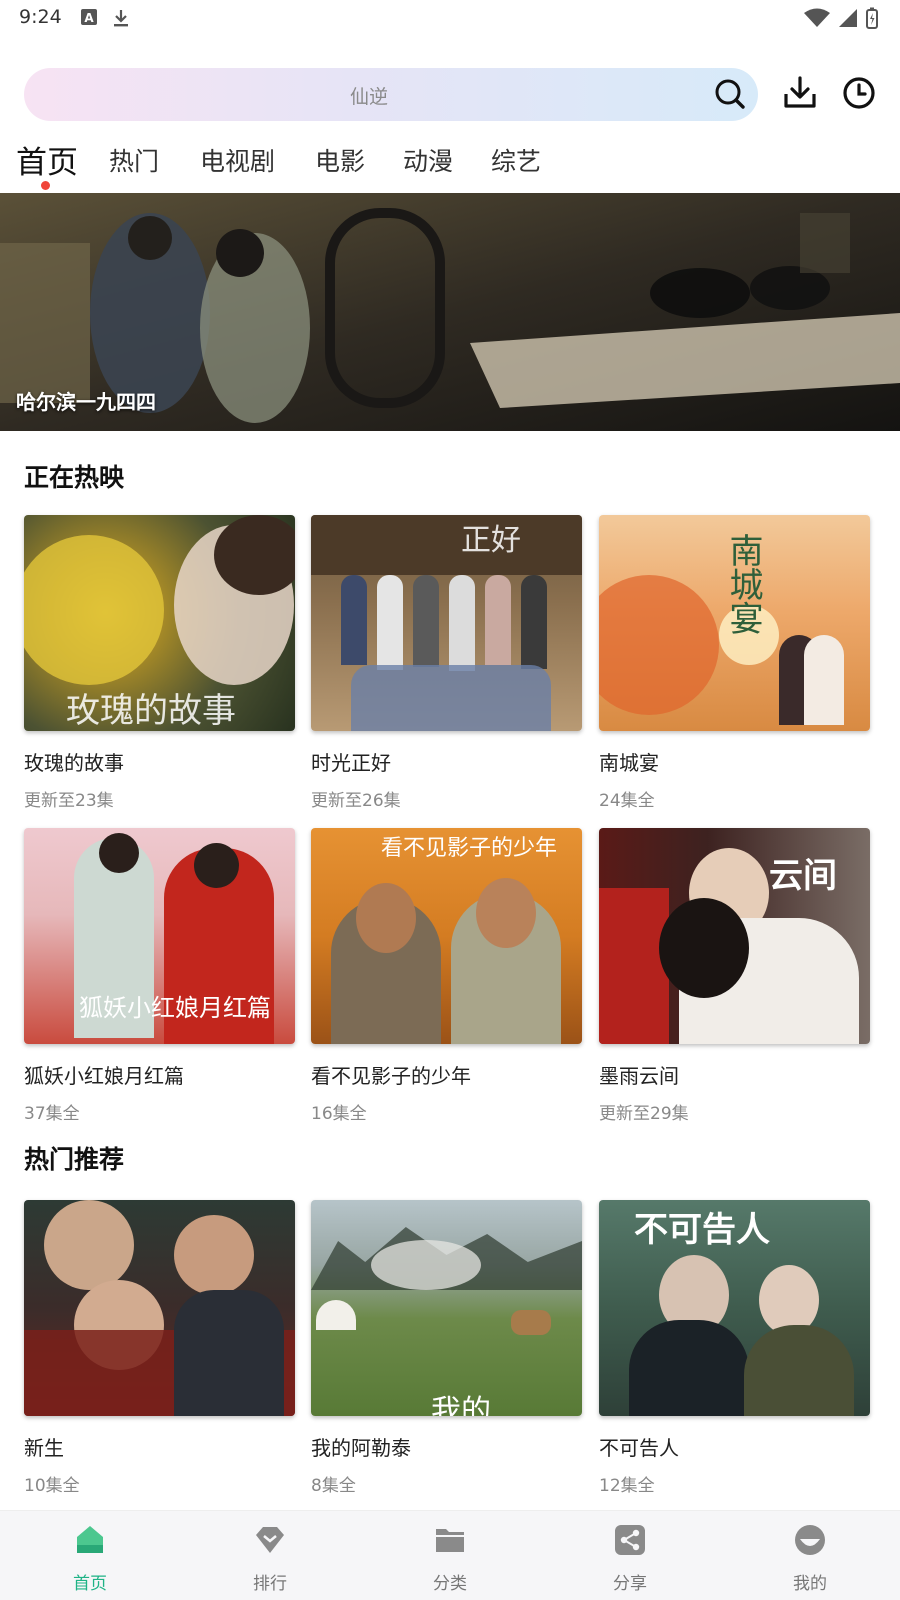  I want to click on media-card: 正好 时光正好 更新至26集, so click(446, 663).